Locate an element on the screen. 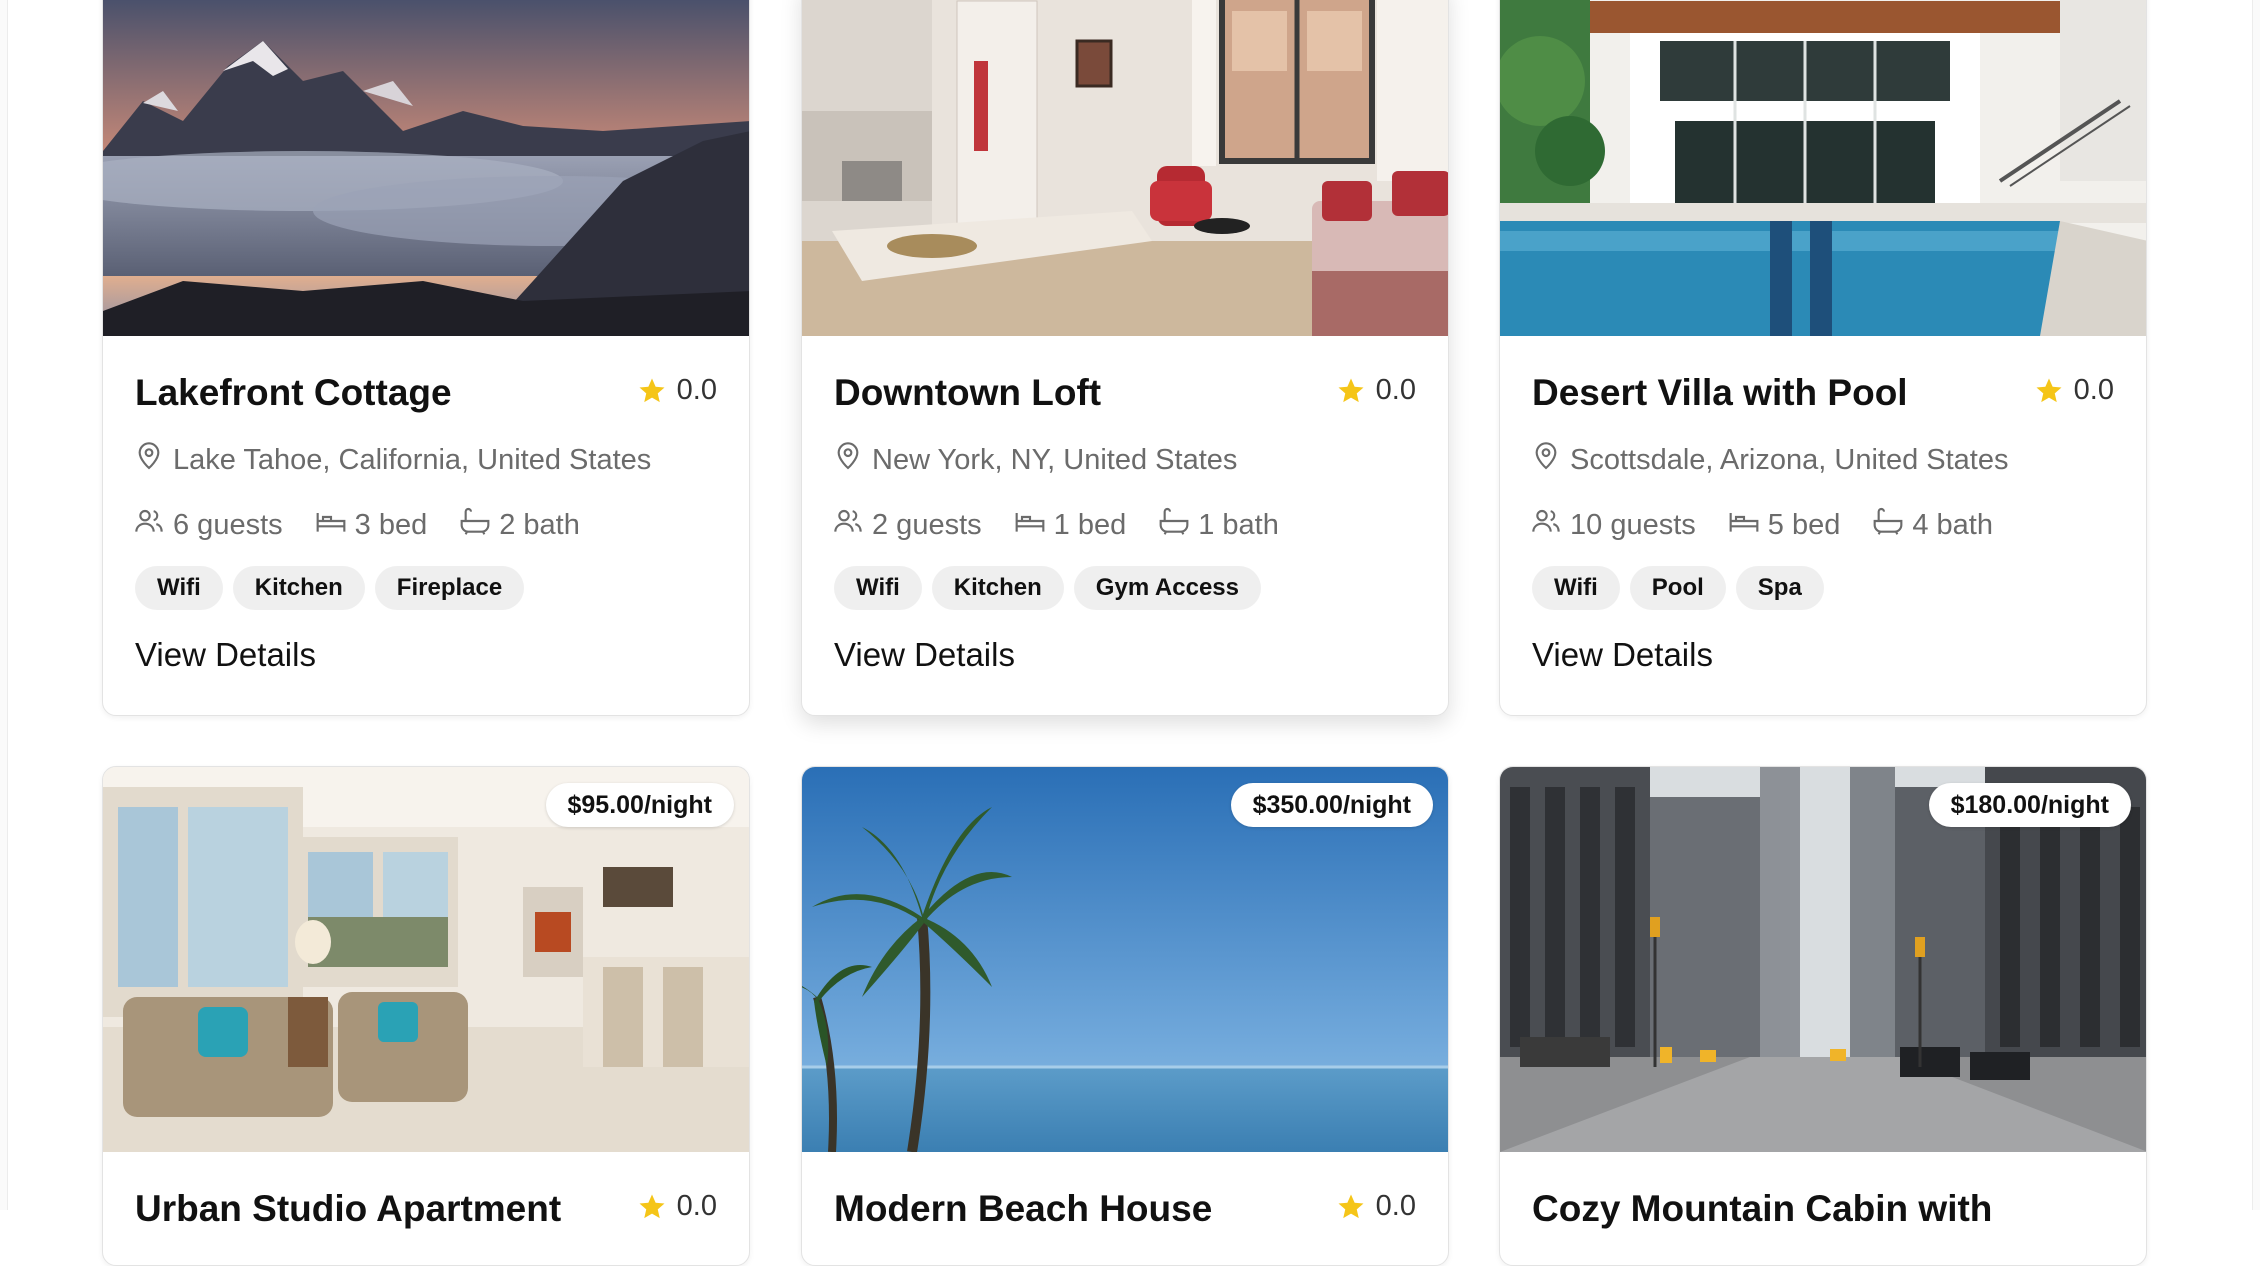 The height and width of the screenshot is (1266, 2260). guests-spec: 10 guests is located at coordinates (1613, 525).